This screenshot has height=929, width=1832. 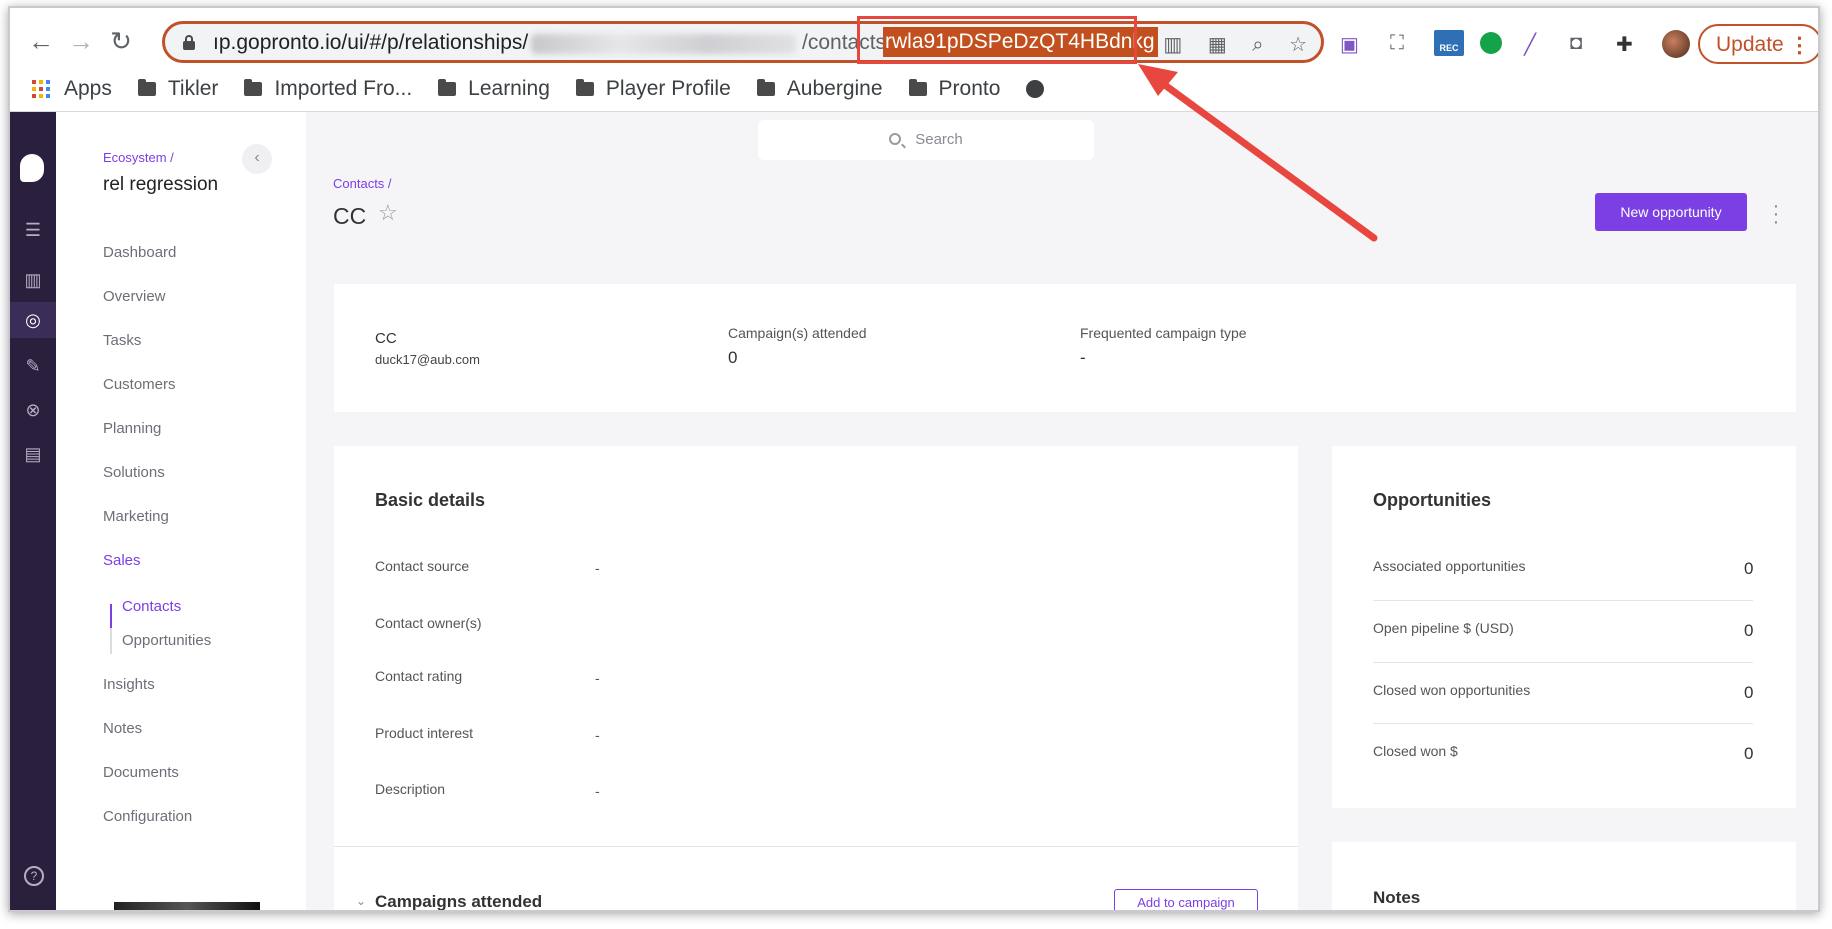 What do you see at coordinates (1449, 43) in the screenshot?
I see `rec-extension-icon: REC` at bounding box center [1449, 43].